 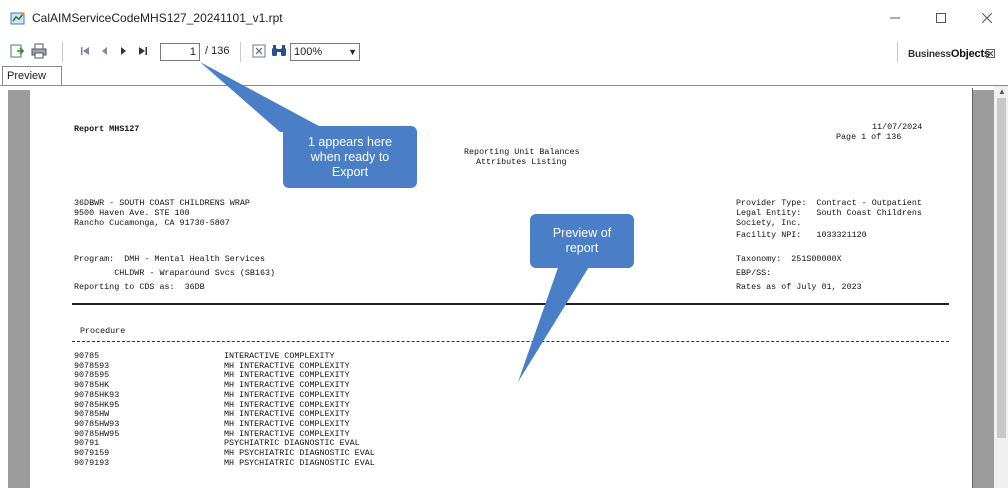 I want to click on preview-callout-line1: Preview of, so click(x=582, y=233).